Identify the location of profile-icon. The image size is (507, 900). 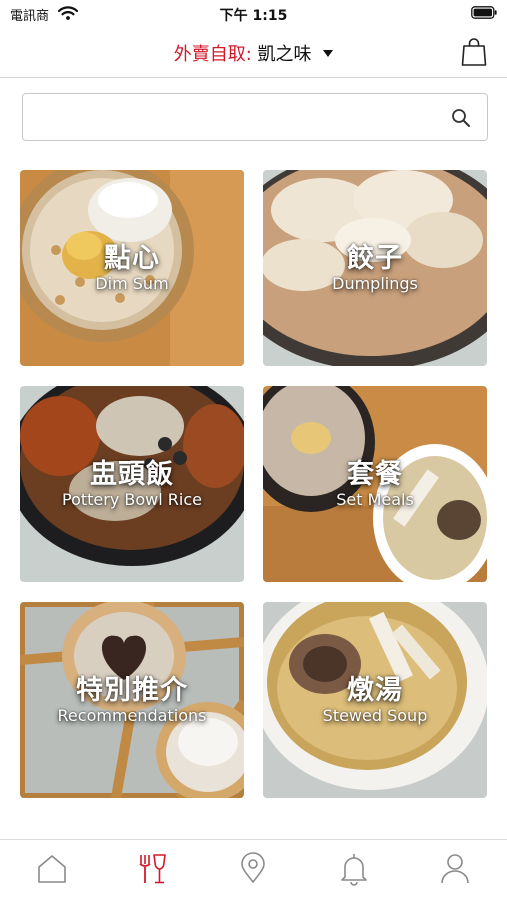
(455, 869).